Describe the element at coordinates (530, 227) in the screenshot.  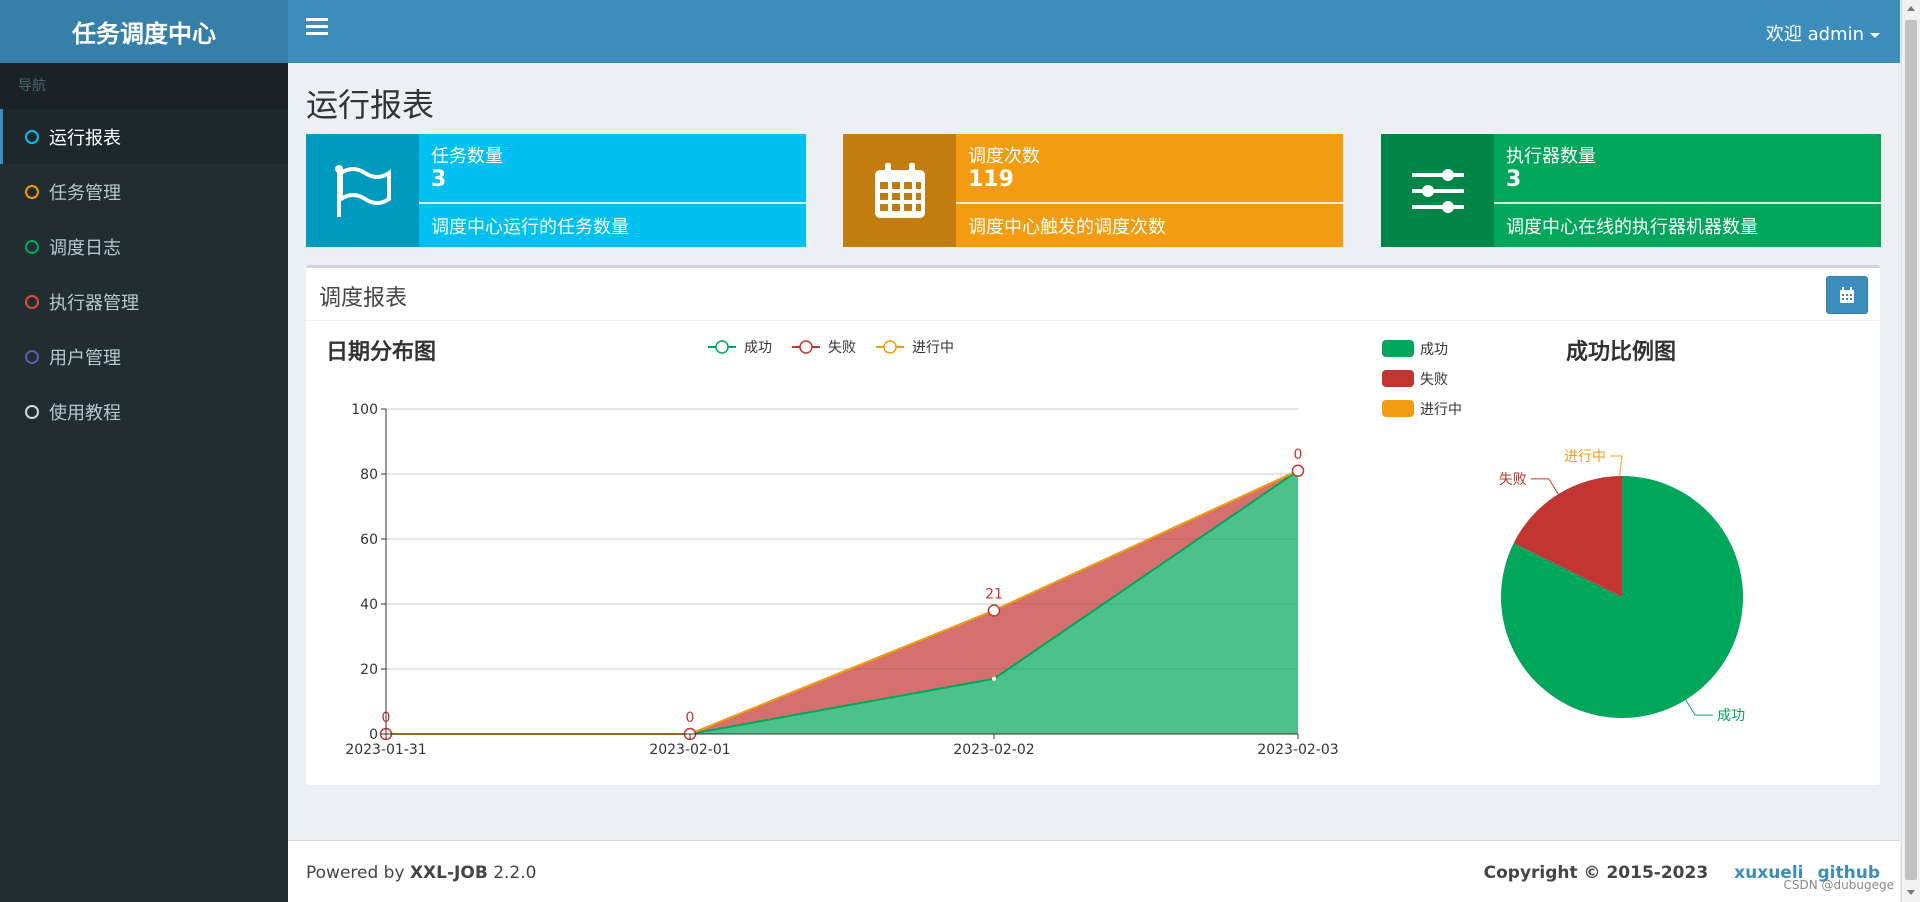
I see `info-description: 调度中心运行的任务数量` at that location.